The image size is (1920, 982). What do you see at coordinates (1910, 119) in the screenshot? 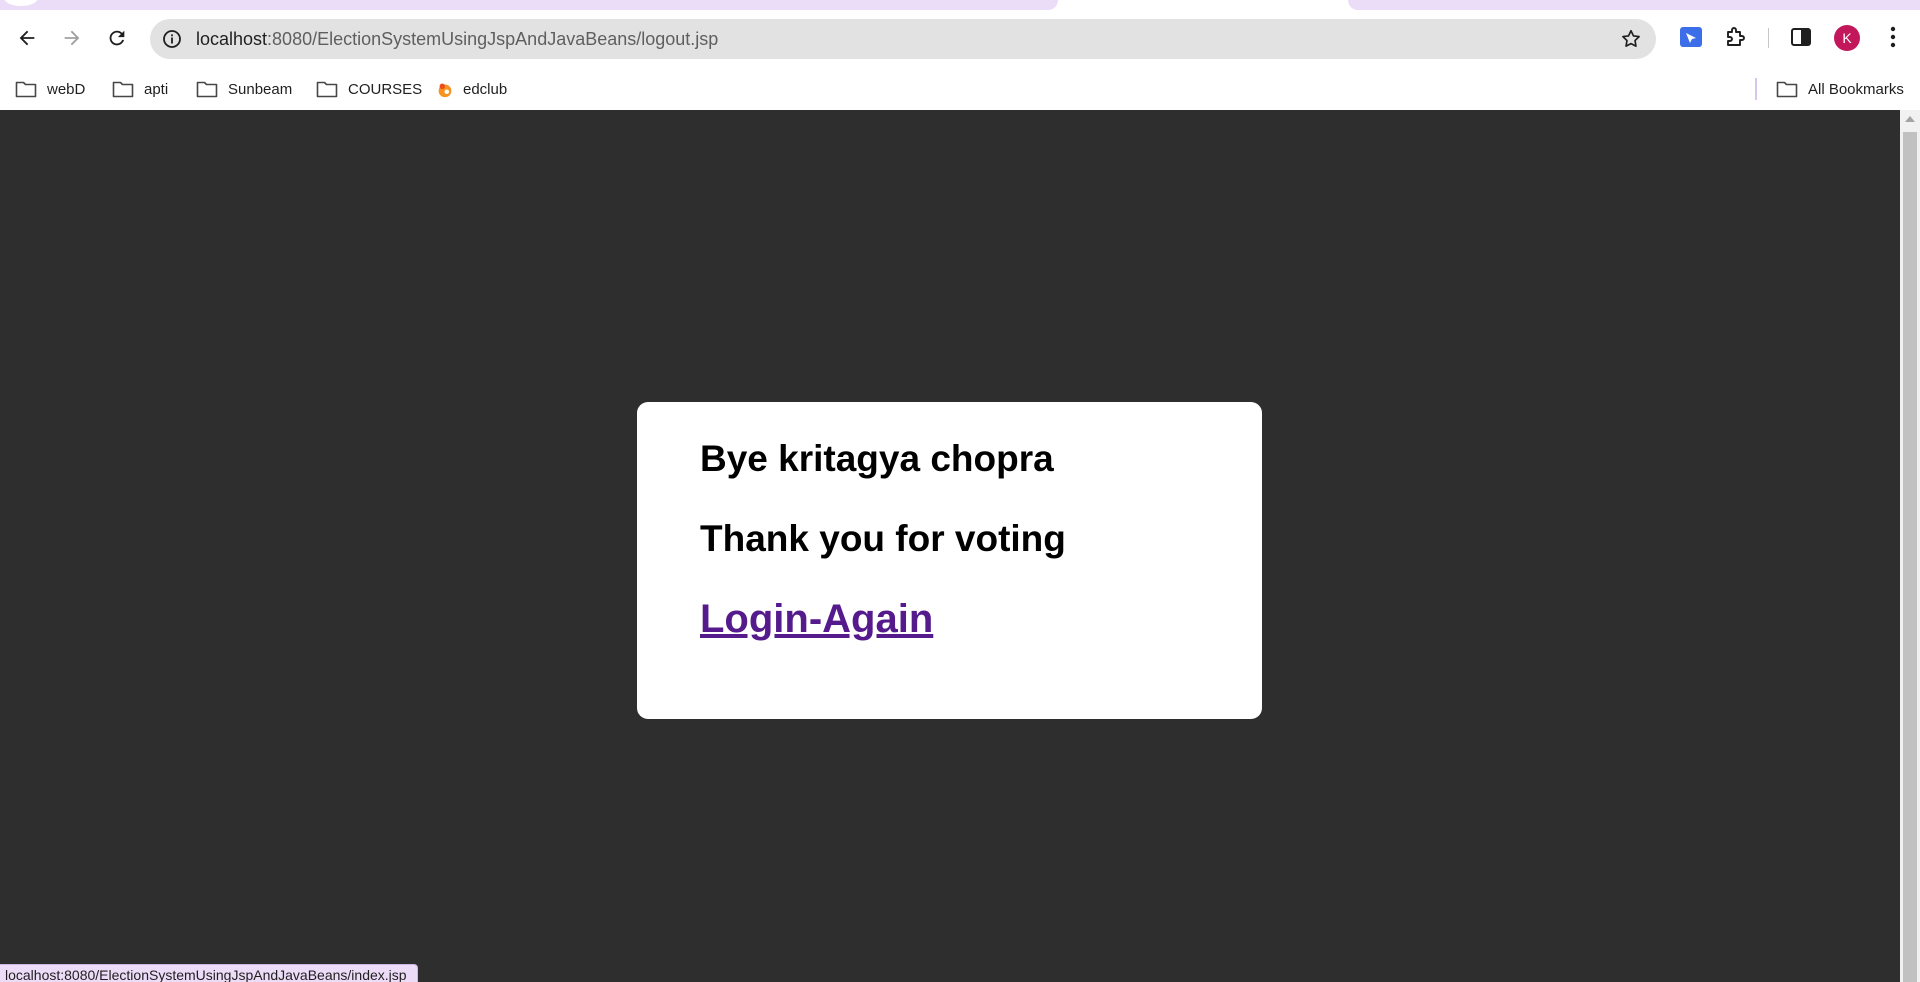
I see `scroll-up-arrow-icon` at bounding box center [1910, 119].